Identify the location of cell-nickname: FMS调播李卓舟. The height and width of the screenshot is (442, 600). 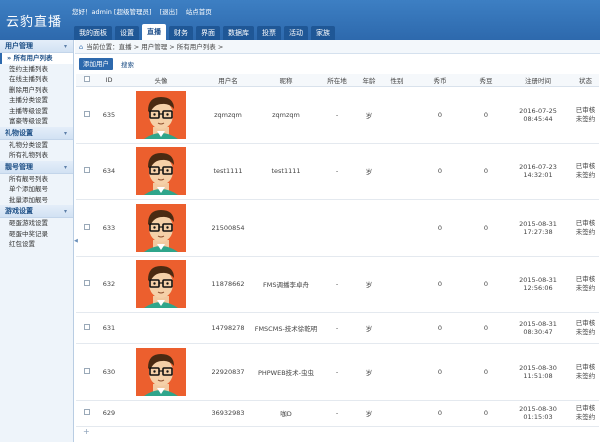
(286, 284).